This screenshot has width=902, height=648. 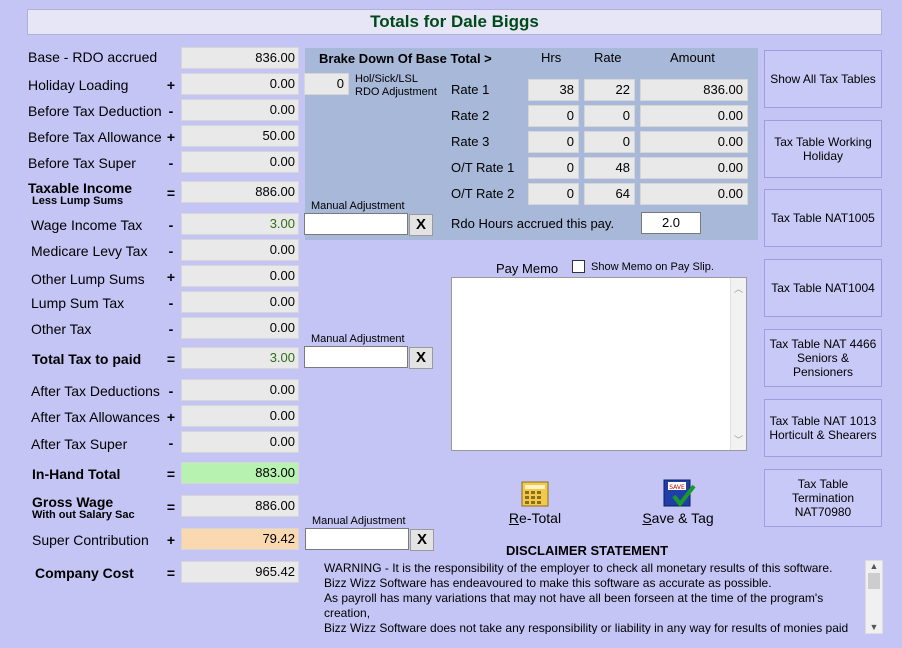 What do you see at coordinates (240, 276) in the screenshot?
I see `value-other-lump-sums: 0.00` at bounding box center [240, 276].